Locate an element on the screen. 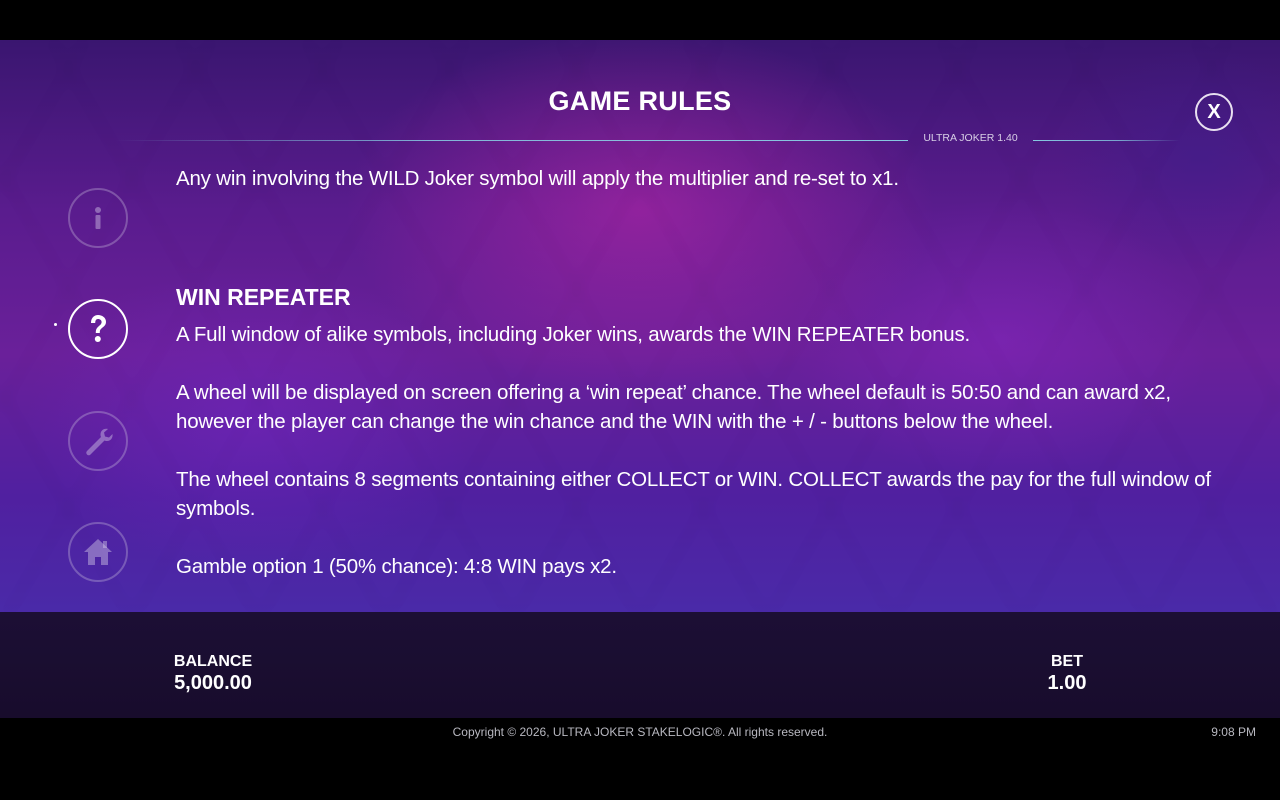 The image size is (1280, 800). bet-value: 1.00 is located at coordinates (1067, 683).